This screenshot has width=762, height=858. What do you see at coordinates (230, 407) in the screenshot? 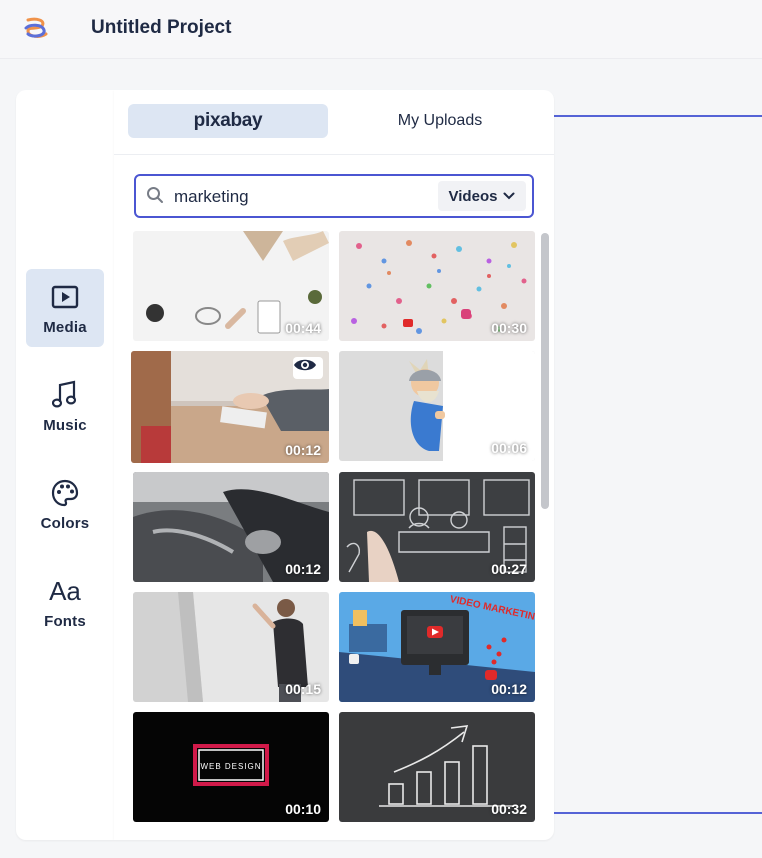
I see `video-thumbnail-hovered: 00:12` at bounding box center [230, 407].